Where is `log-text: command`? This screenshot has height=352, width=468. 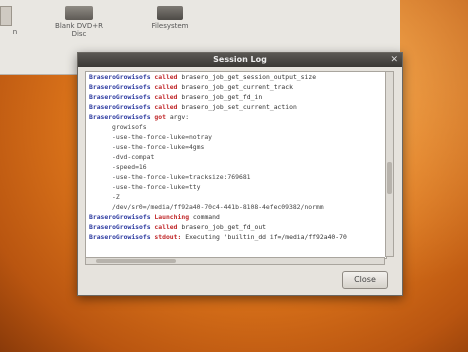
log-text: command is located at coordinates (206, 217).